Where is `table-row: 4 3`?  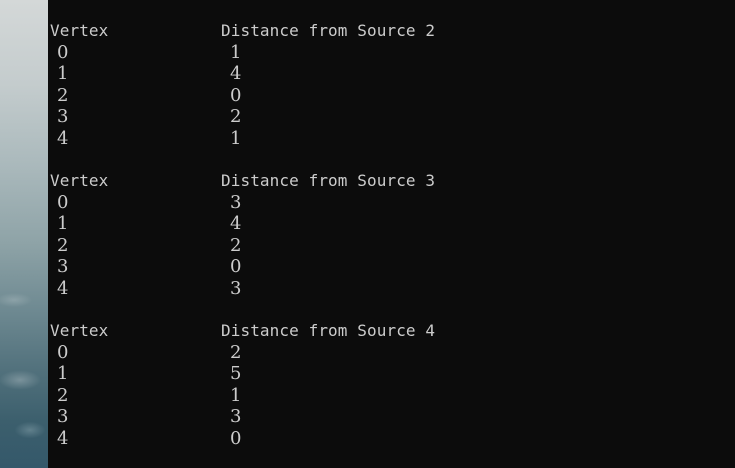 table-row: 4 3 is located at coordinates (380, 289).